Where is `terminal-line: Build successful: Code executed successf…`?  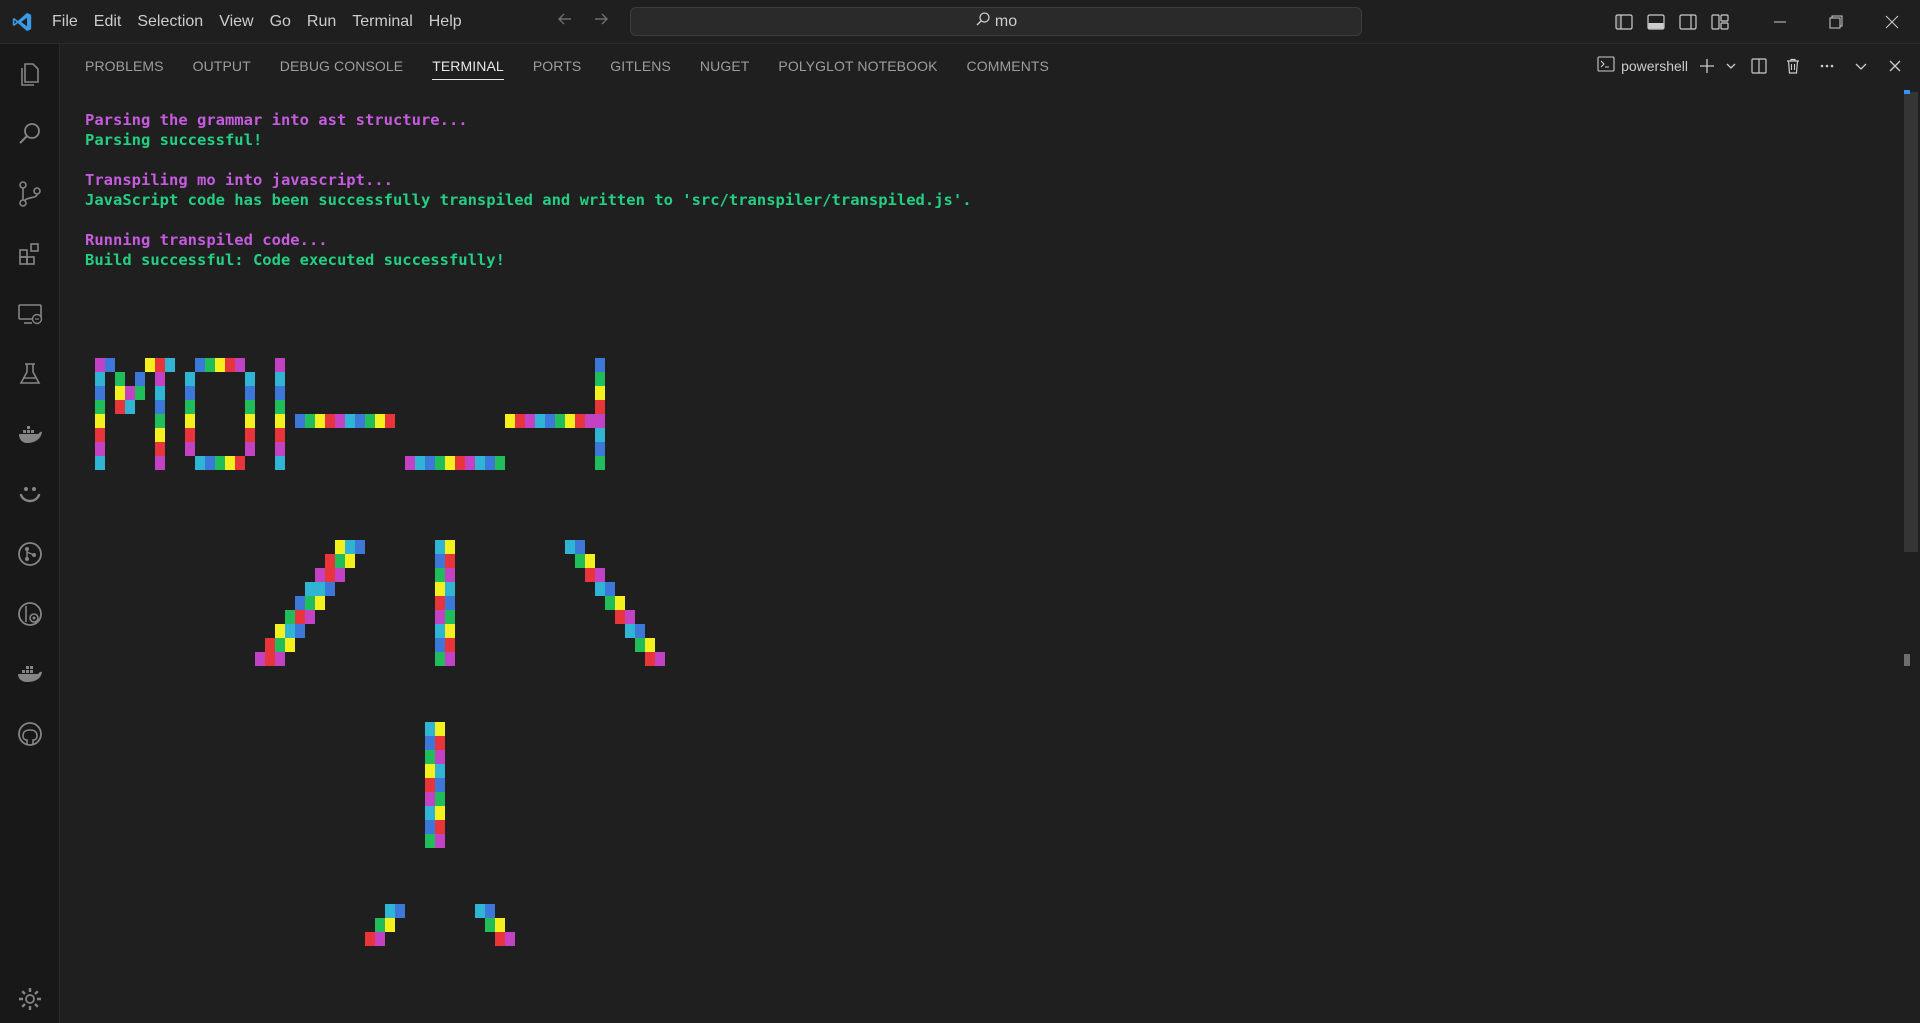 terminal-line: Build successful: Code executed successf… is located at coordinates (295, 260).